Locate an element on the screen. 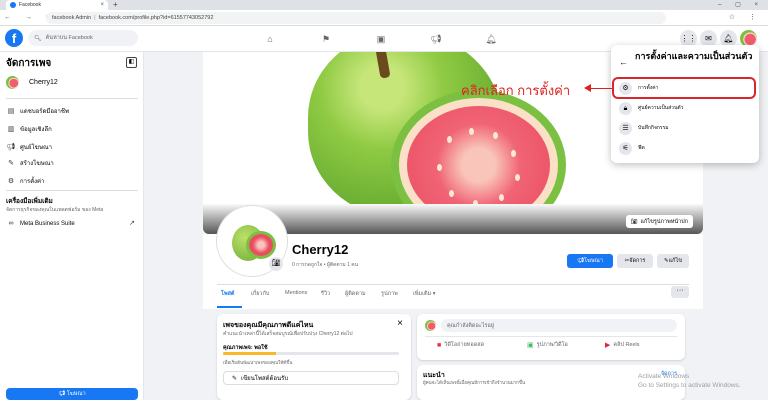 This screenshot has width=768, height=400. sidebar-item-label: ข้อมูลเชิงลึก is located at coordinates (36, 130).